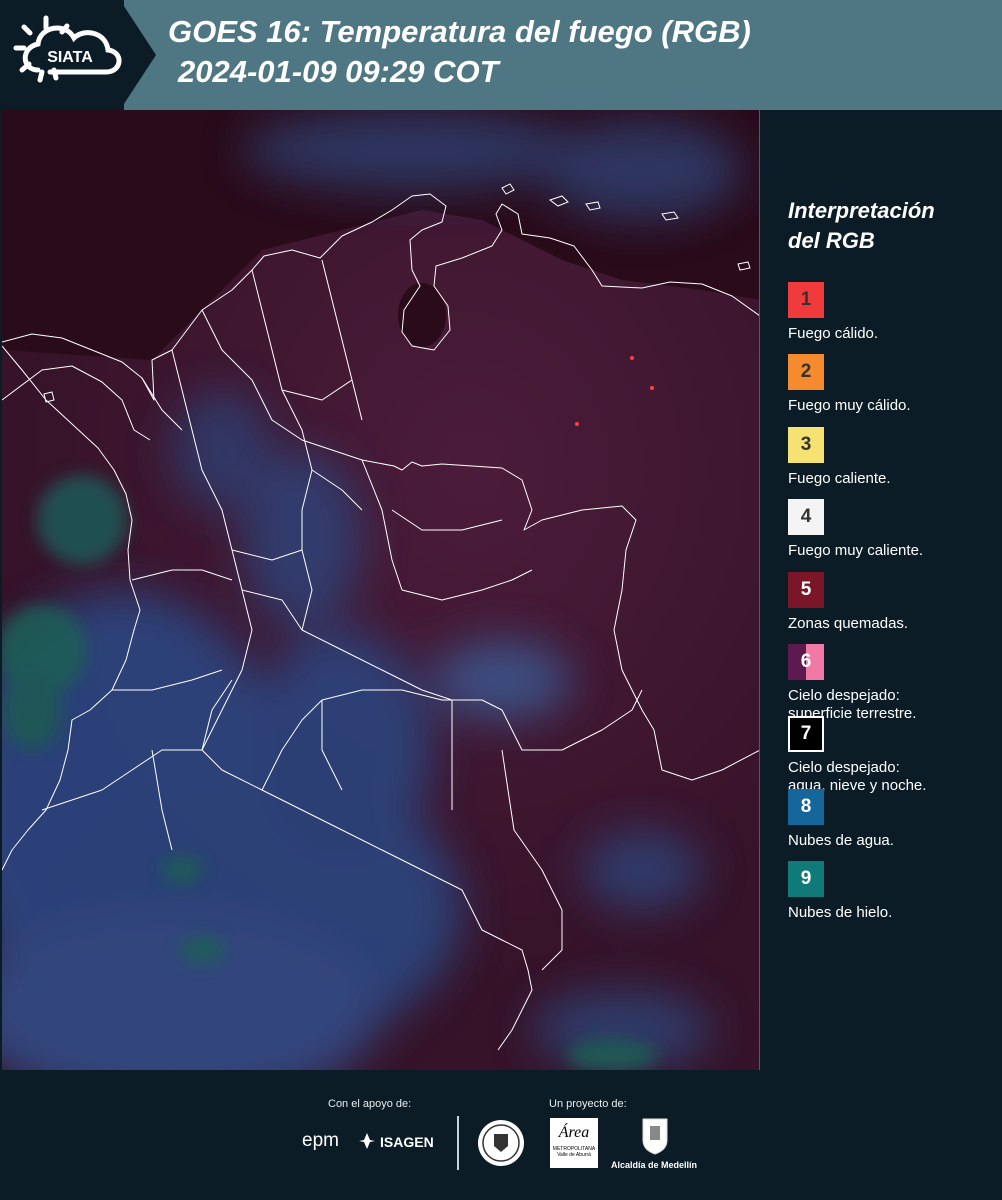 Image resolution: width=1002 pixels, height=1200 pixels. I want to click on legend-number: 3, so click(806, 444).